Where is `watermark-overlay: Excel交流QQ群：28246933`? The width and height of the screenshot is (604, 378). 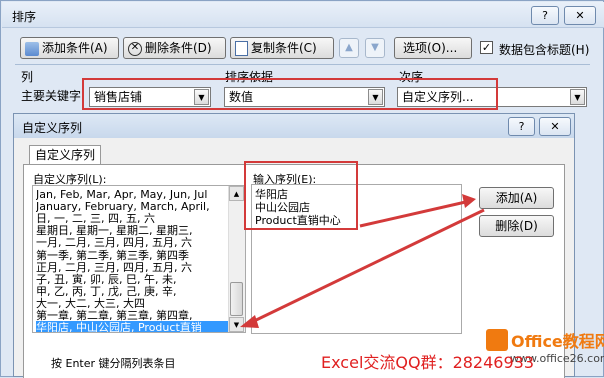 watermark-overlay: Excel交流QQ群：28246933 is located at coordinates (428, 362).